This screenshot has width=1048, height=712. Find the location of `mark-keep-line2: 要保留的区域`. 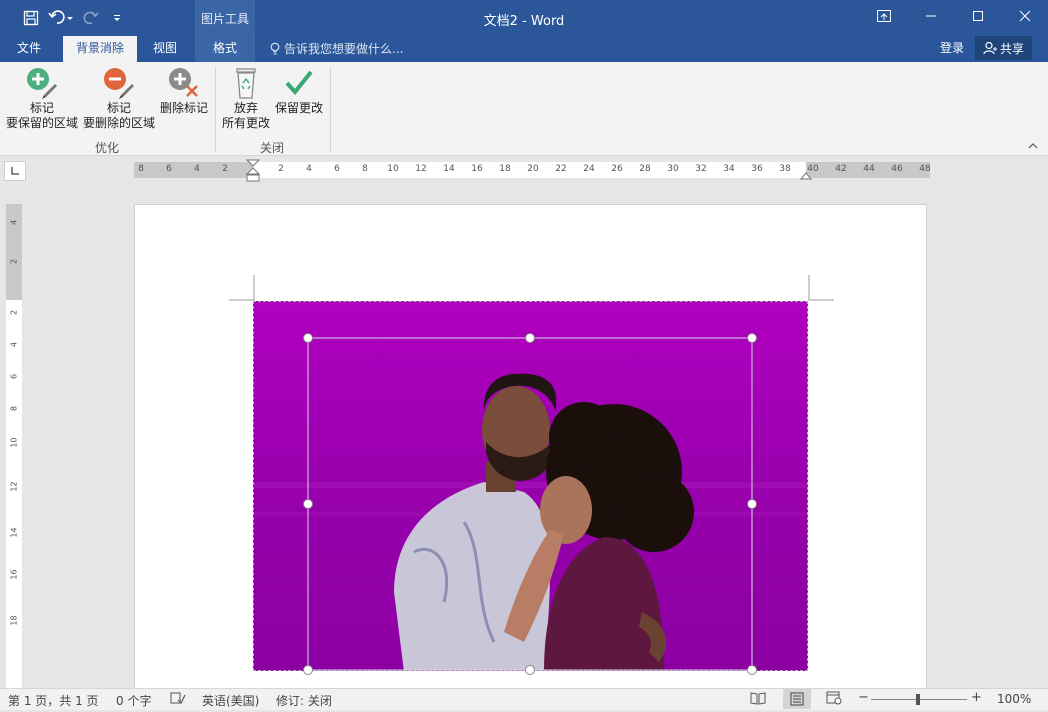

mark-keep-line2: 要保留的区域 is located at coordinates (41, 123).